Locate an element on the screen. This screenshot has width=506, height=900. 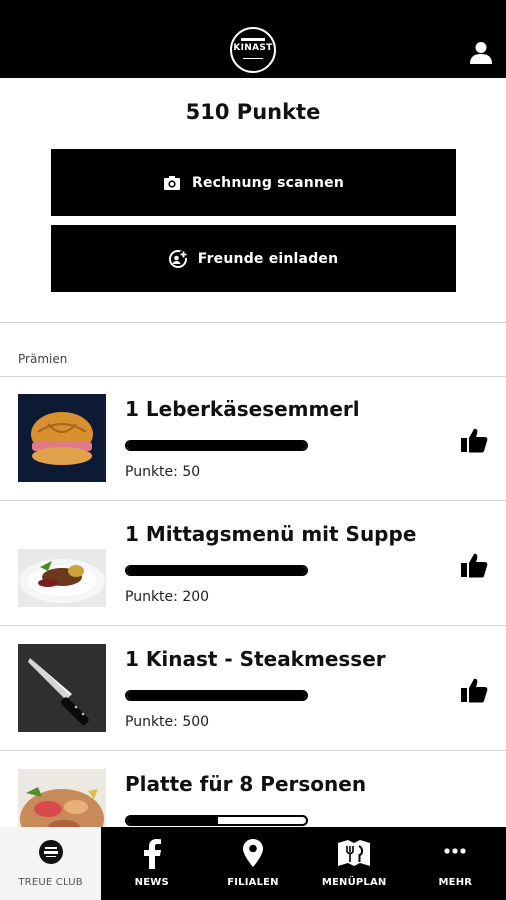
section-divider is located at coordinates (253, 322).